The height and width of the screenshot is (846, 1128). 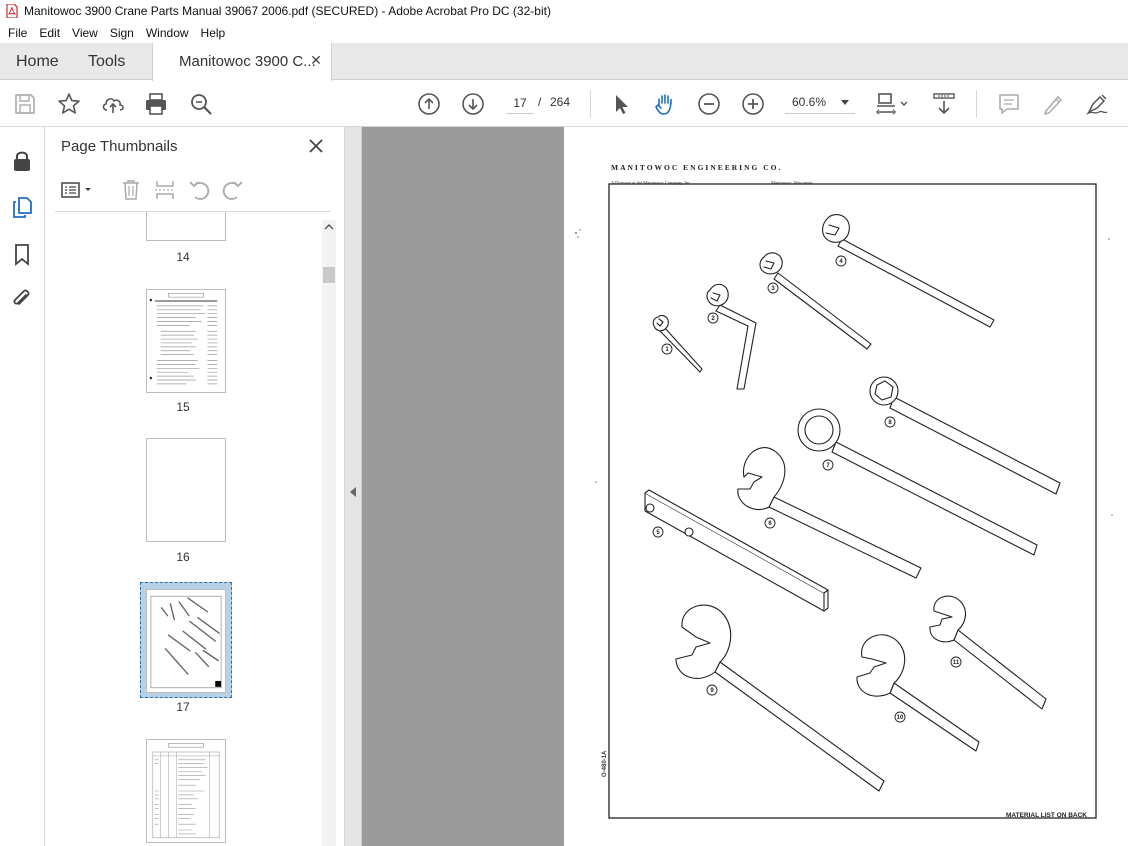 I want to click on rotate-counterclockwise-icon, so click(x=199, y=190).